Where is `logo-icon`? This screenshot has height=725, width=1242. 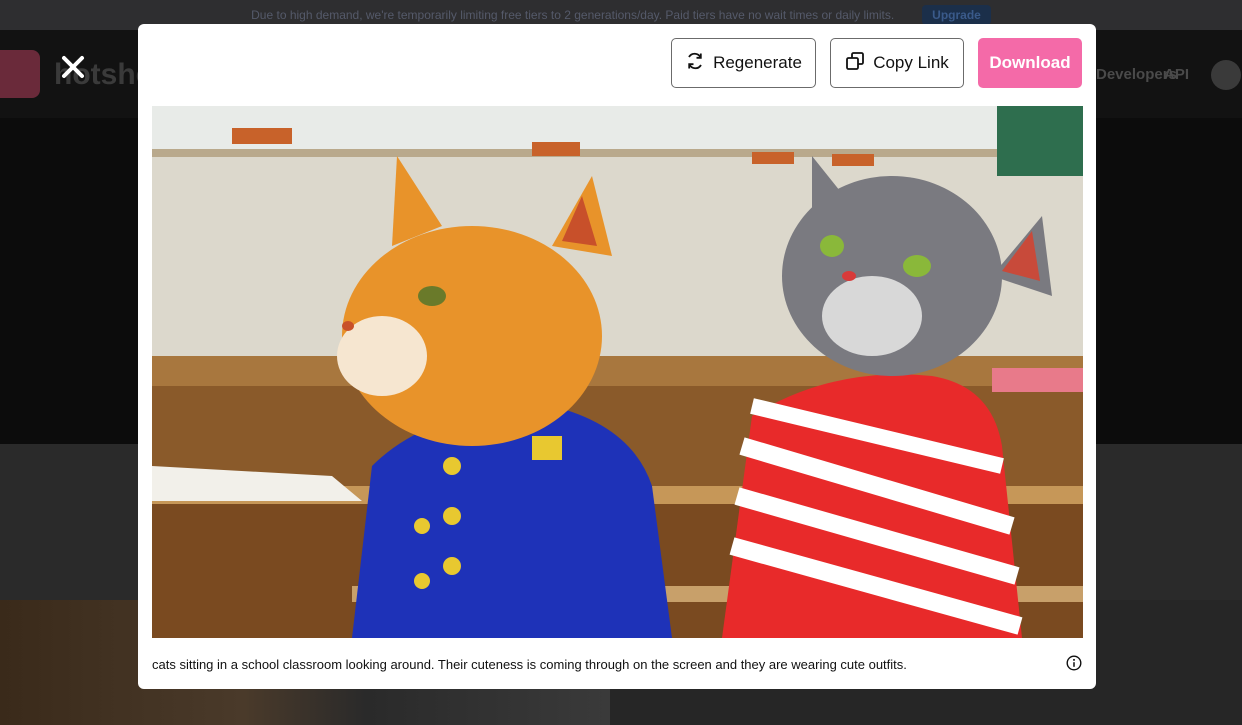 logo-icon is located at coordinates (20, 74).